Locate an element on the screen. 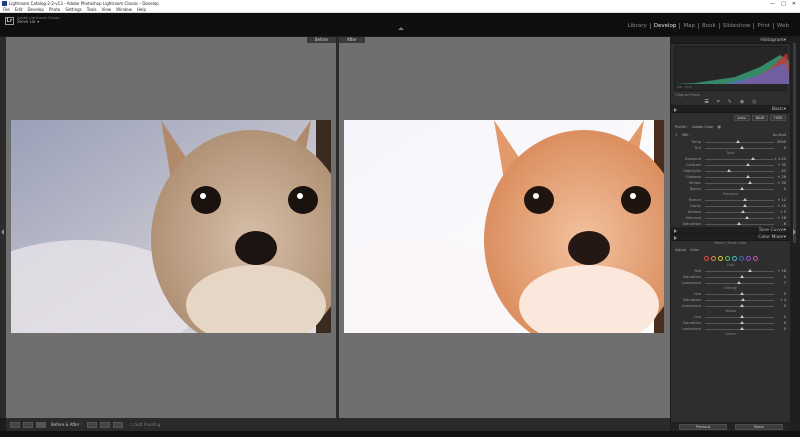 Image resolution: width=800 pixels, height=437 pixels. white-balance-picker-icon: ✐ is located at coordinates (676, 135).